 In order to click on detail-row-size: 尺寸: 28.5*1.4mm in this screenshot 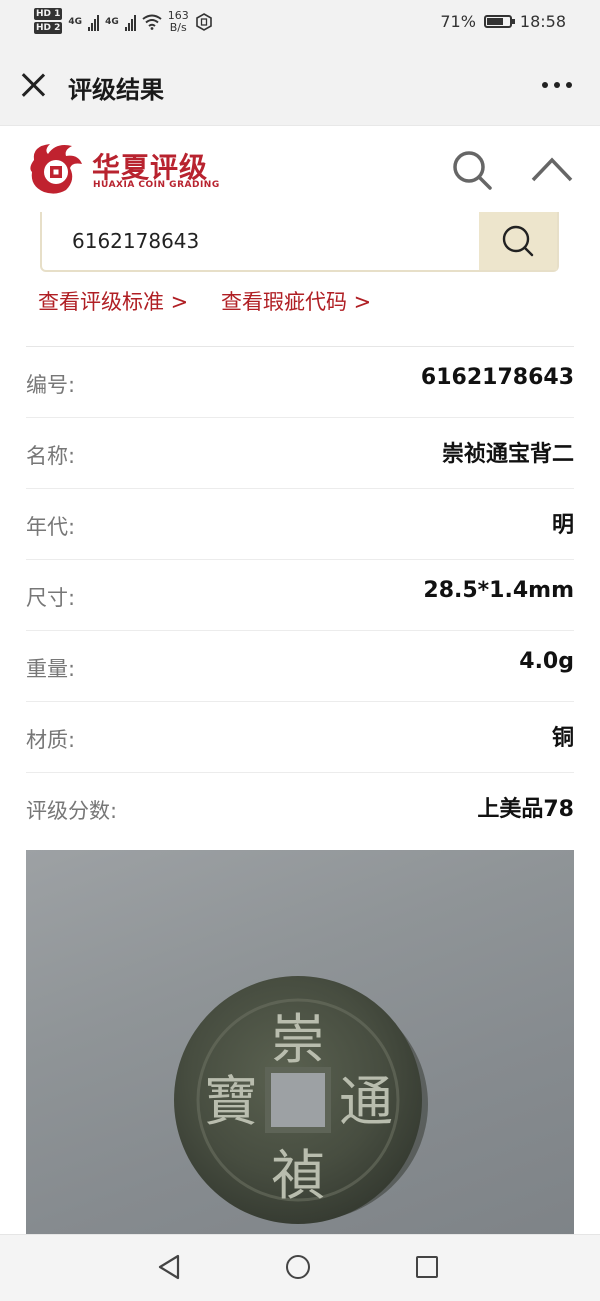, I will do `click(300, 595)`.